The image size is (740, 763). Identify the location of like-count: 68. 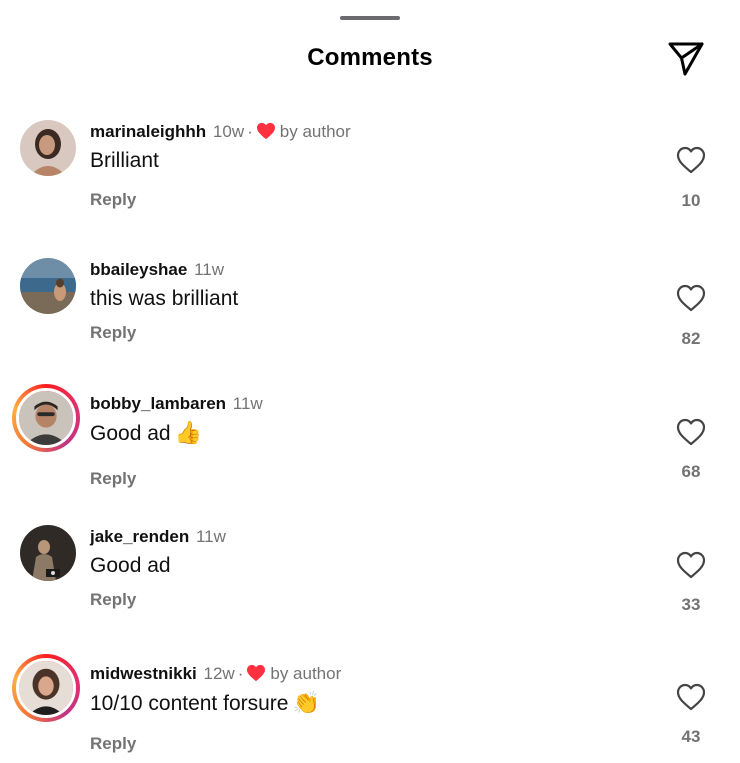
(691, 471).